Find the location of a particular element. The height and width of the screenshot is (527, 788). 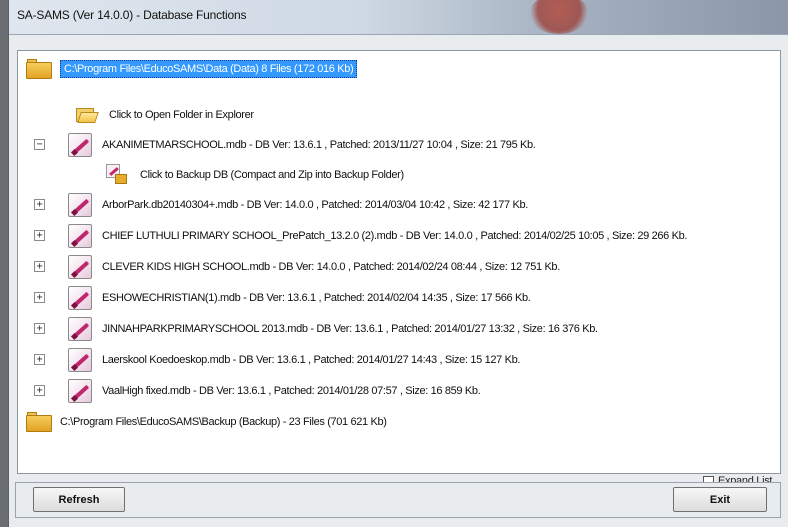

tree-node-open-folder: Click to Open Folder in Explorer is located at coordinates (165, 115).